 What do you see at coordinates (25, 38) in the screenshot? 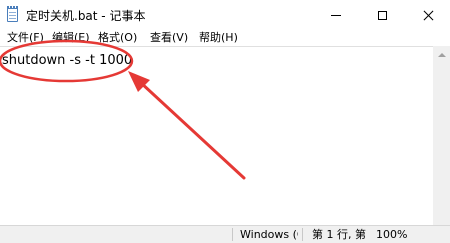
I see `menu-file: 文件(F)` at bounding box center [25, 38].